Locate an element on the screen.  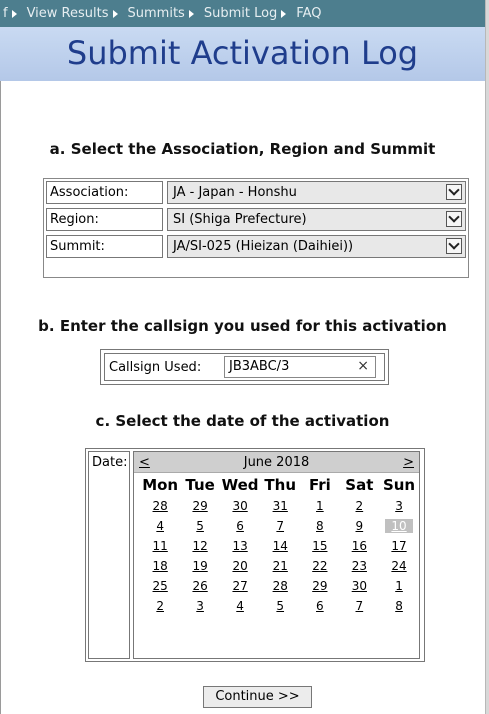
calendar-day-cell: 12 is located at coordinates (200, 546).